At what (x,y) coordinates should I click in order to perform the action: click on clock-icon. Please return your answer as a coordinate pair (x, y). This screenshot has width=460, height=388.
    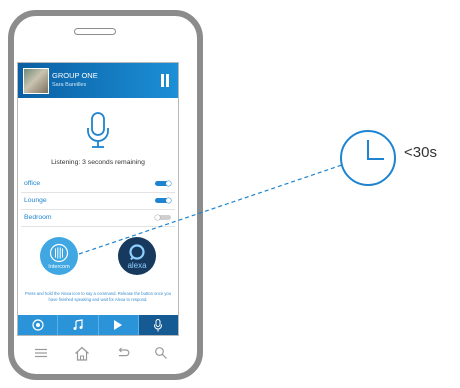
    Looking at the image, I should click on (368, 158).